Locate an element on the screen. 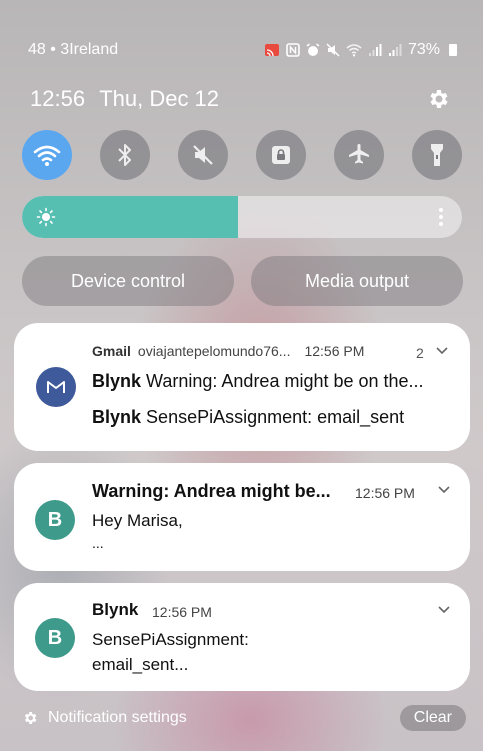  flashlight-icon is located at coordinates (437, 155).